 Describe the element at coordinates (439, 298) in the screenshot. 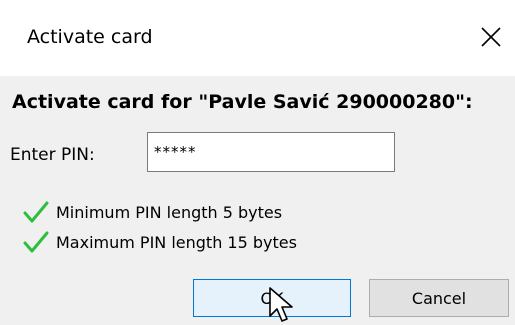

I see `cancel-button: Cancel` at that location.